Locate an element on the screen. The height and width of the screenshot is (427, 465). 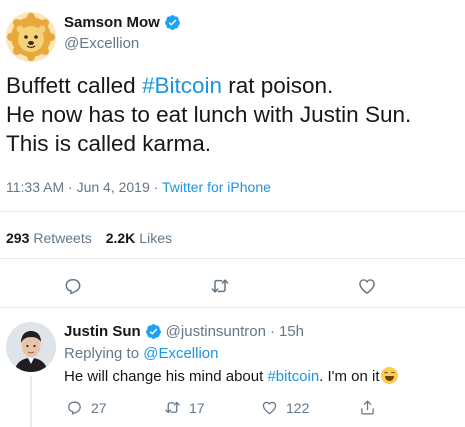
reply-author-name: Justin Sun is located at coordinates (102, 331).